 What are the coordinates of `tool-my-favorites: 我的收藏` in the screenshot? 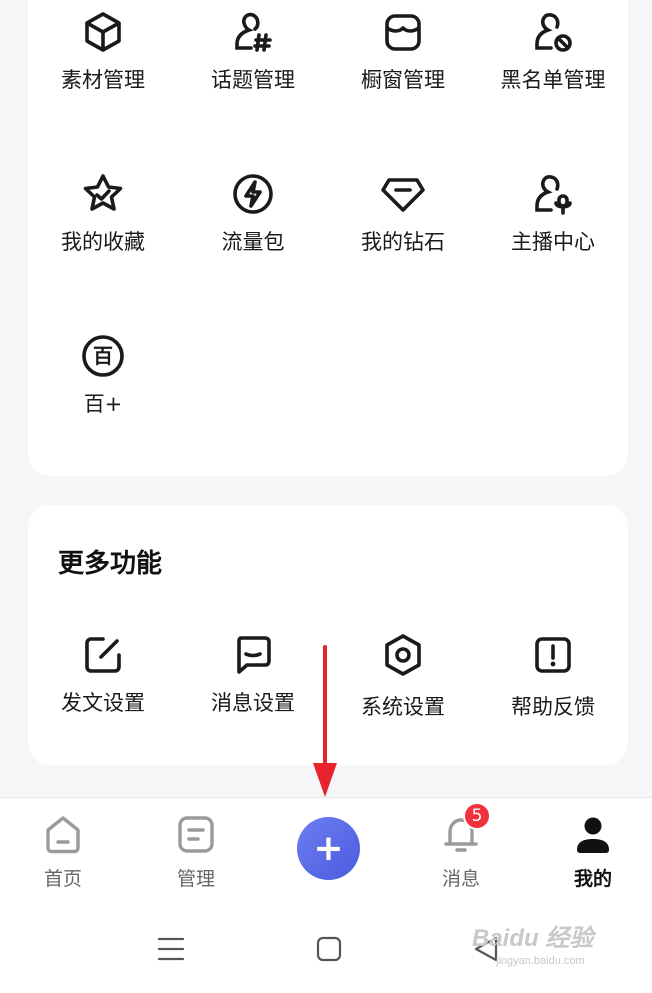 It's located at (103, 213).